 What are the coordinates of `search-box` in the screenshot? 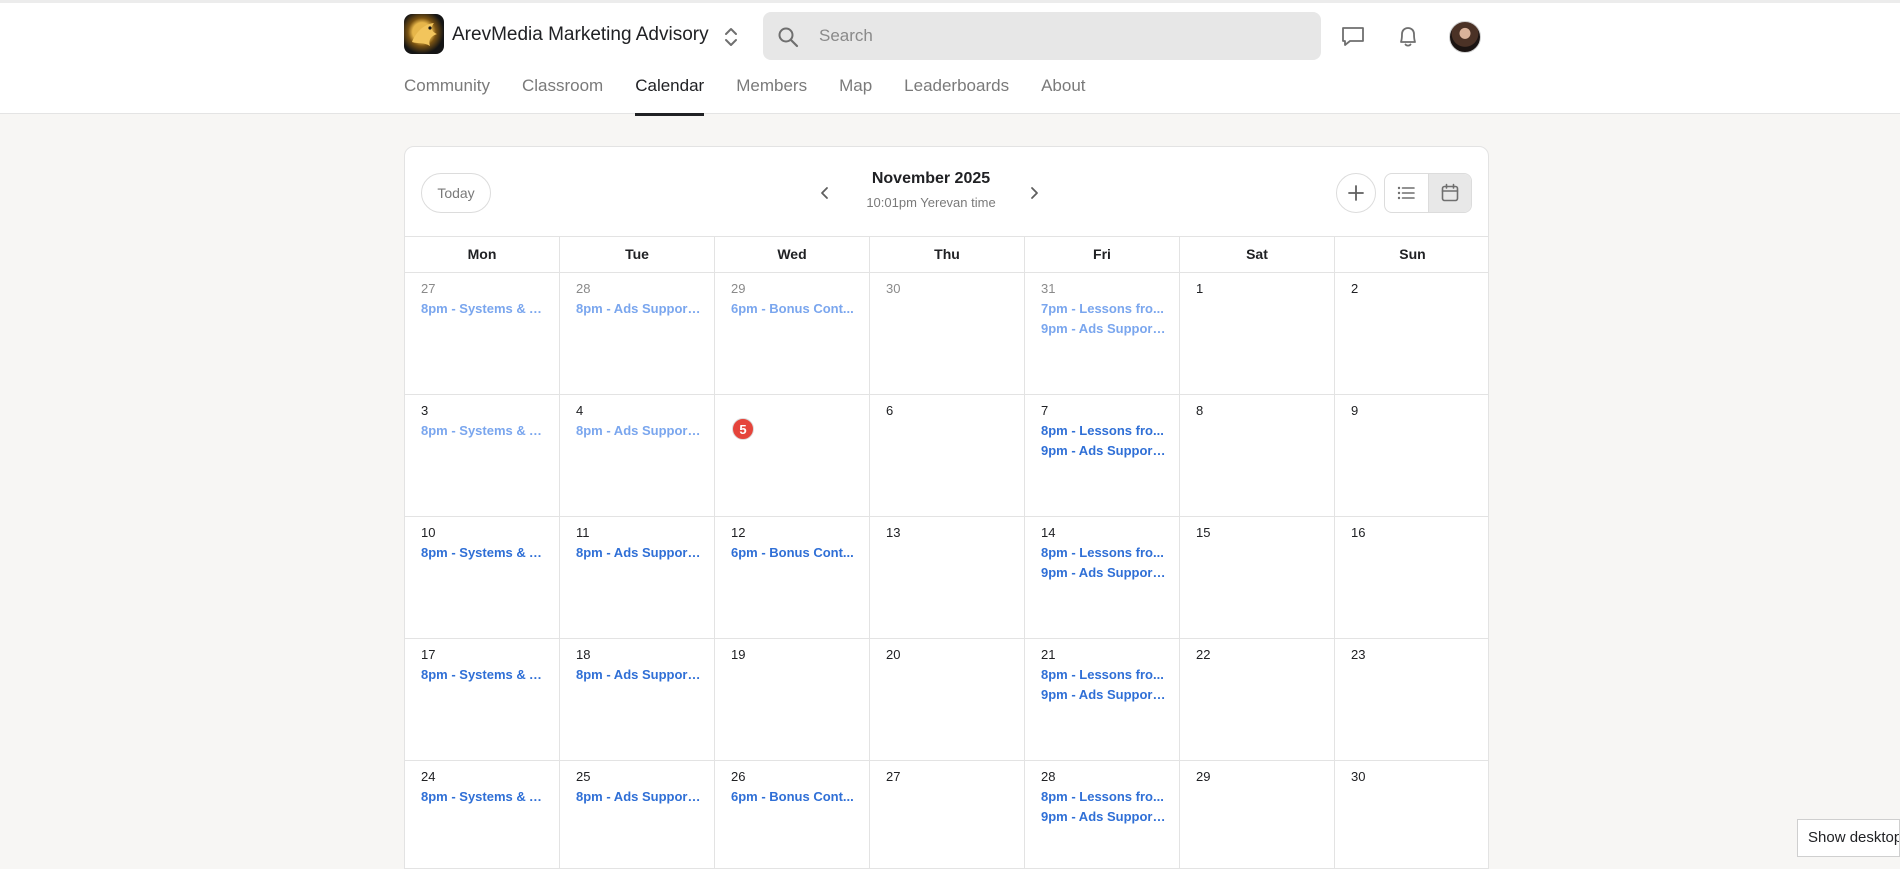 It's located at (1042, 36).